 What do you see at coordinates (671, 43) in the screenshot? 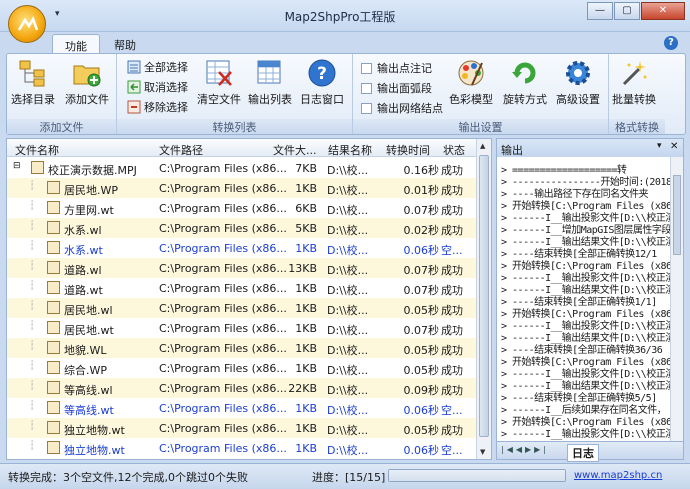
I see `help-icon: ?` at bounding box center [671, 43].